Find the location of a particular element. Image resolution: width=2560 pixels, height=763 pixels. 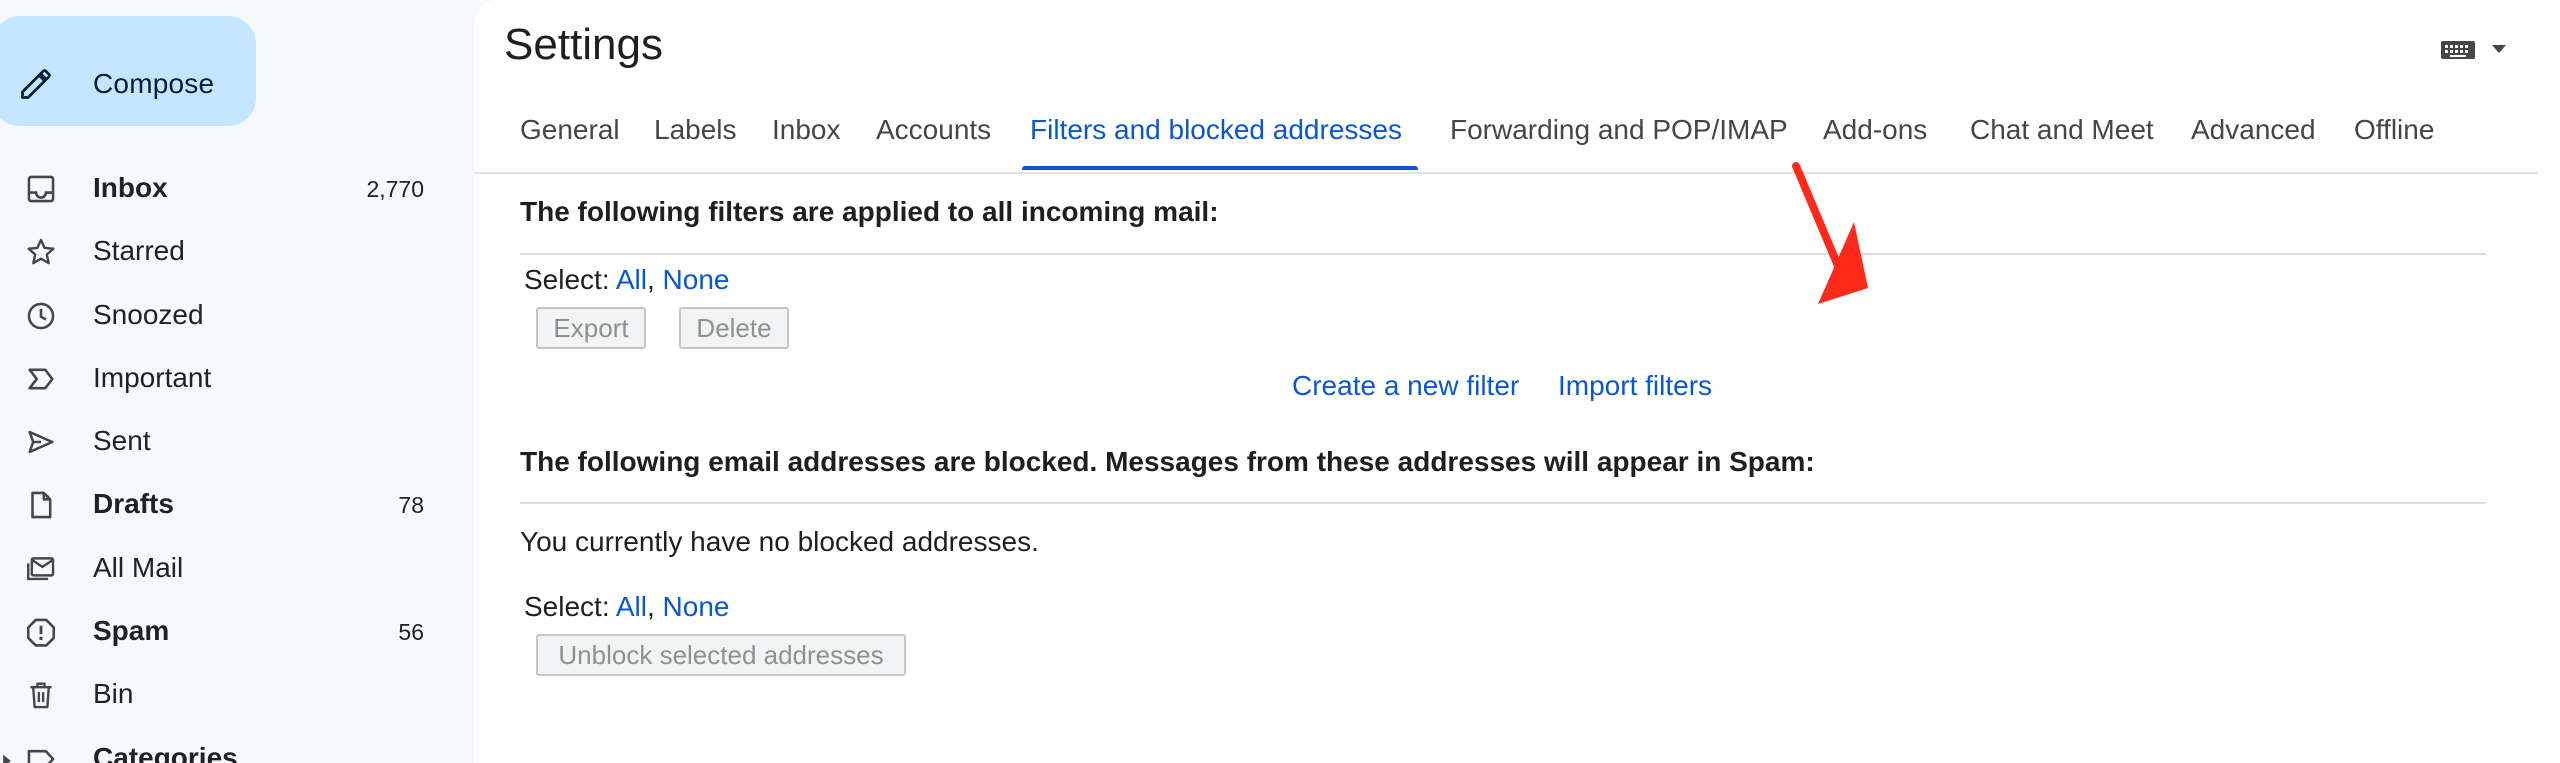

sidebar-item-label: Spam is located at coordinates (131, 631).